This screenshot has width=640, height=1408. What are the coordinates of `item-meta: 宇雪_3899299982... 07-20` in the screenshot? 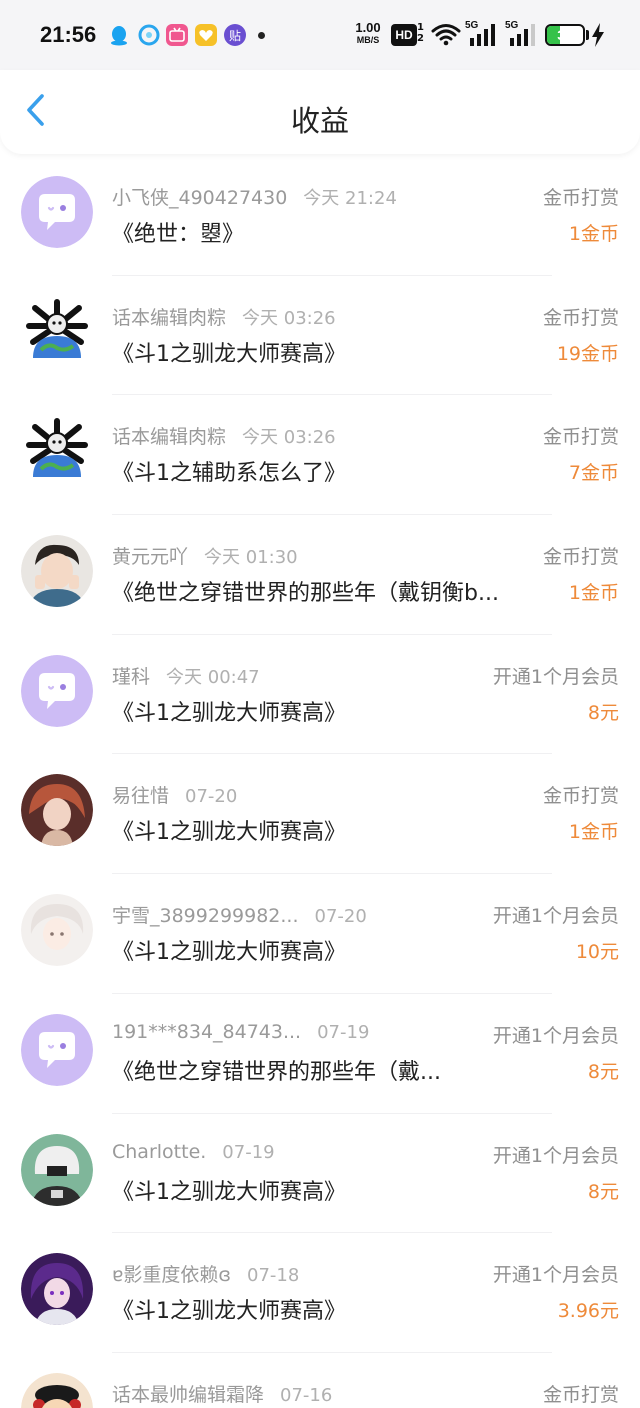 It's located at (239, 914).